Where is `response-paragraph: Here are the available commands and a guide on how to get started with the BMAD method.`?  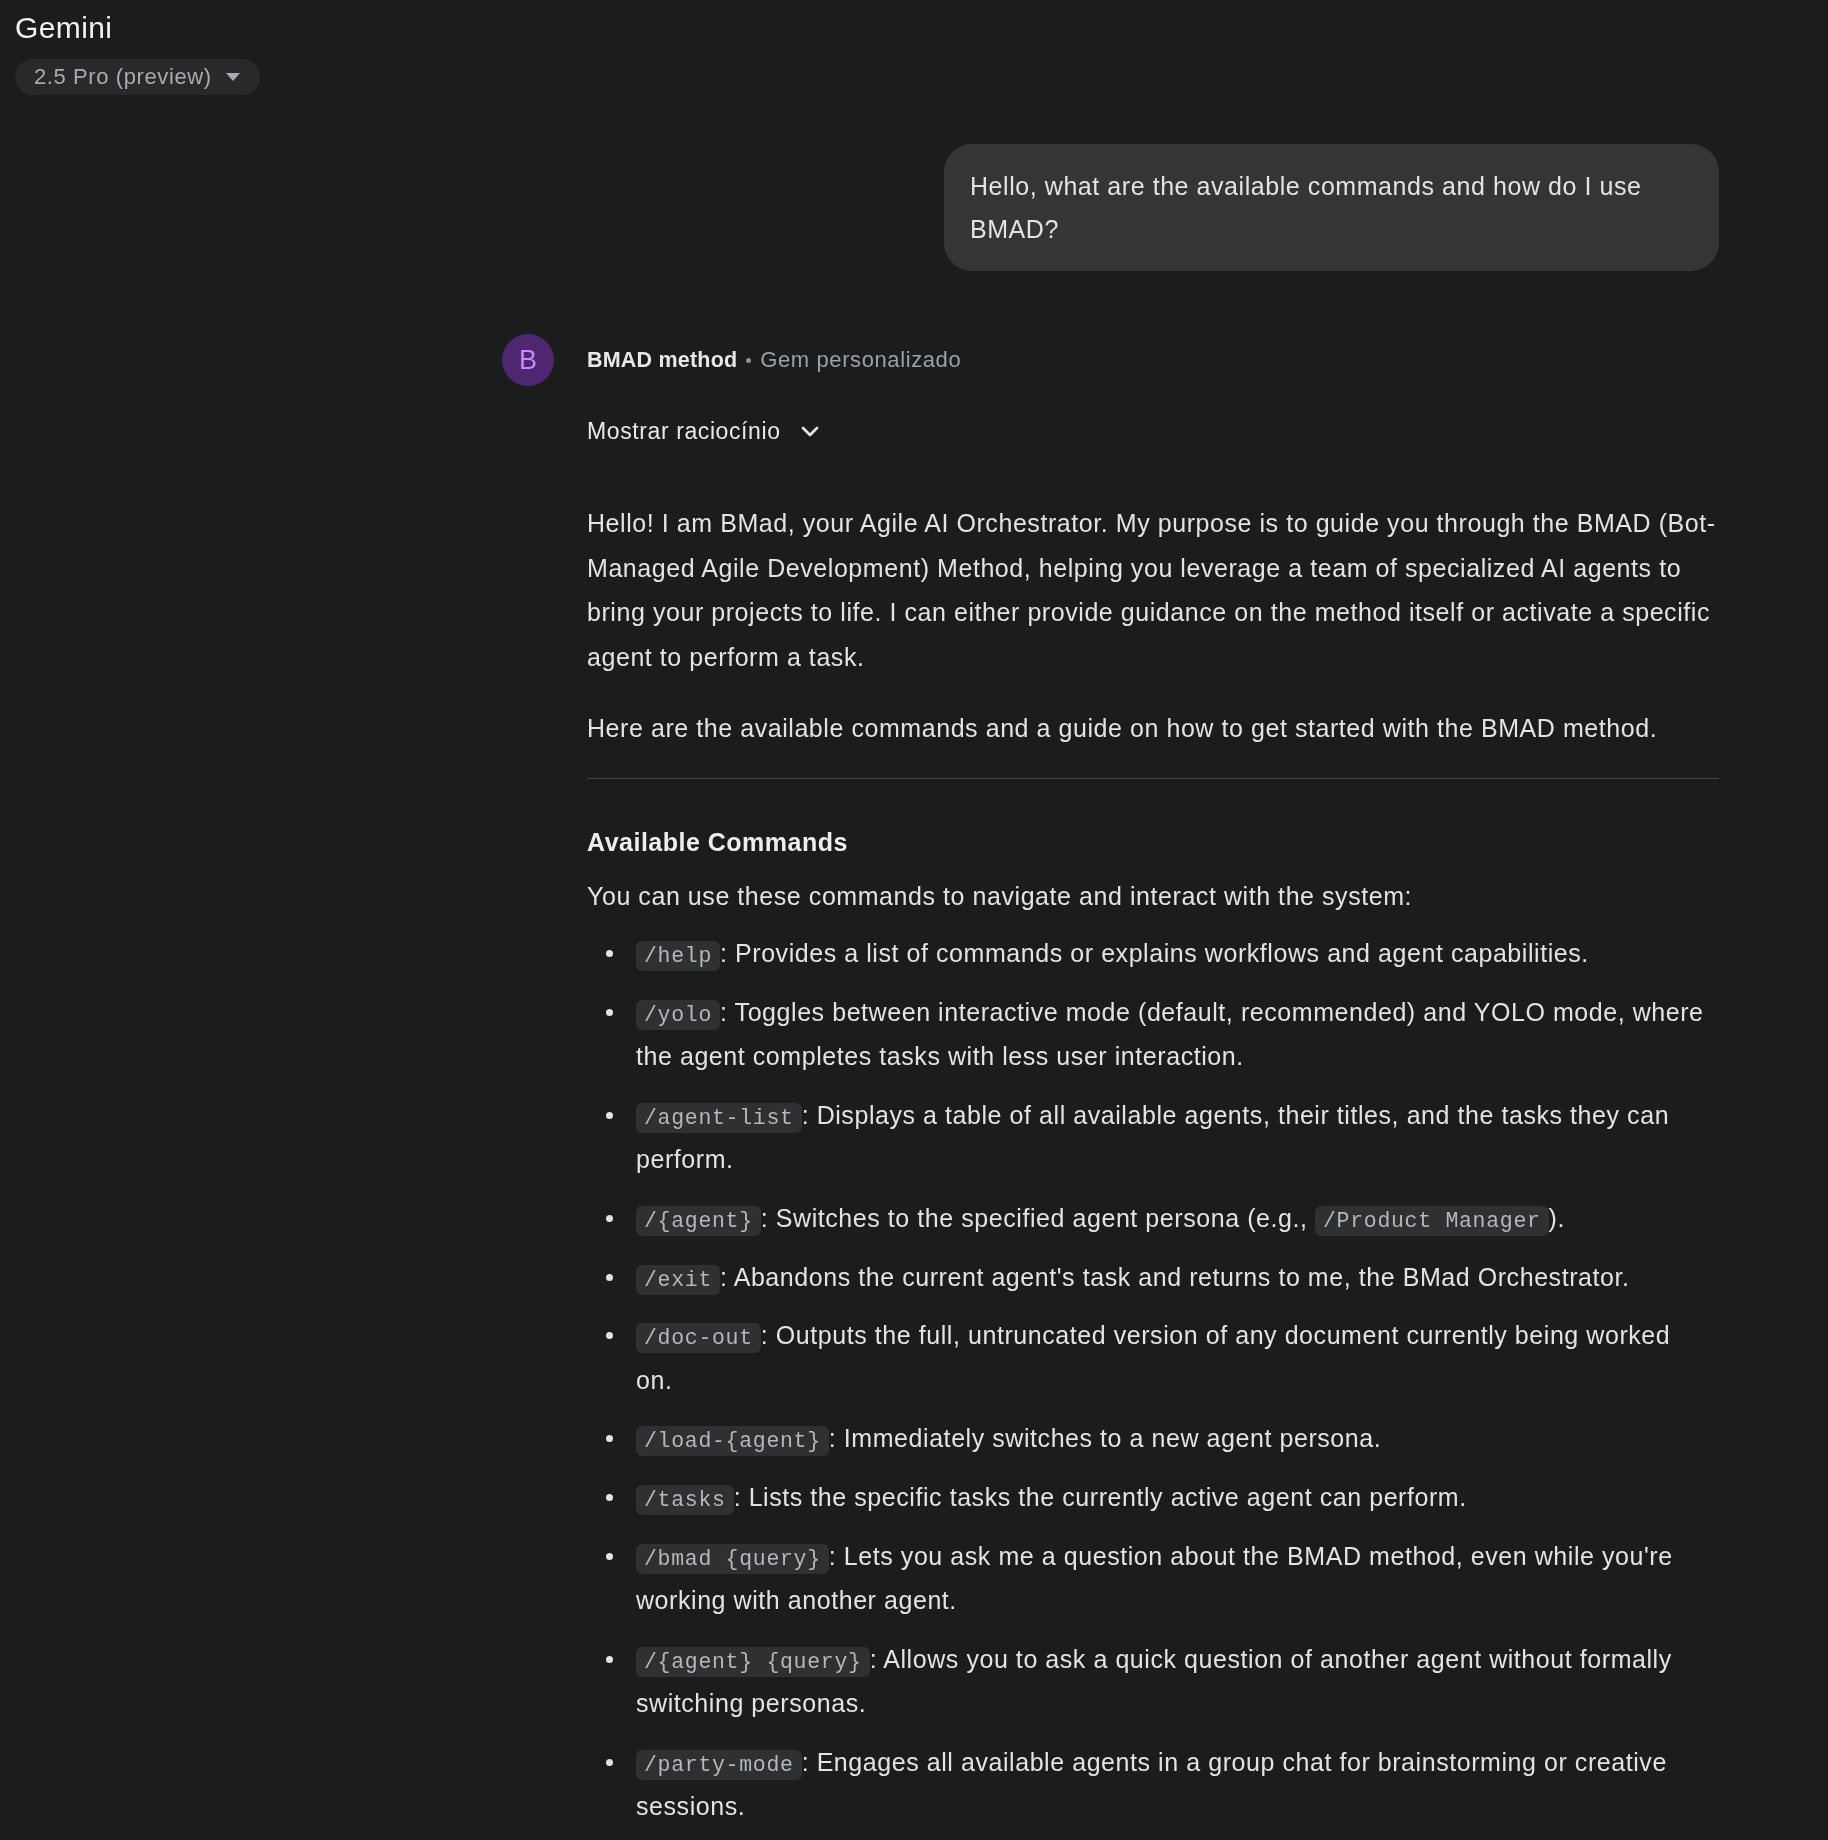
response-paragraph: Here are the available commands and a guide on how to get started with the BMAD method. is located at coordinates (1123, 729).